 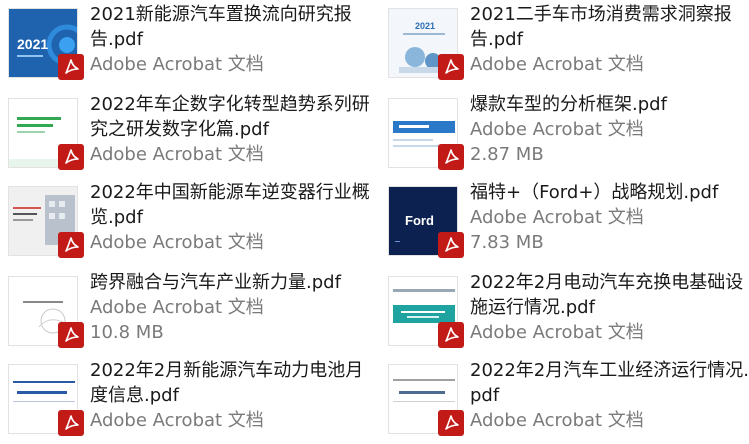 What do you see at coordinates (507, 242) in the screenshot?
I see `file-size: 7.83 MB` at bounding box center [507, 242].